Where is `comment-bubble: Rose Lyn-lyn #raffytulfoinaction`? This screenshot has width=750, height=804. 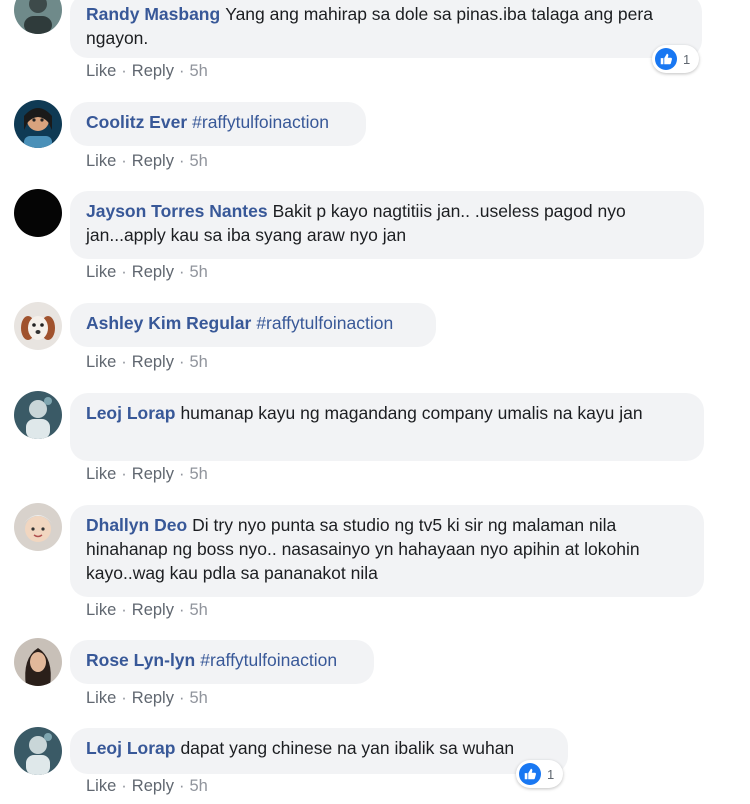
comment-bubble: Rose Lyn-lyn #raffytulfoinaction is located at coordinates (222, 662).